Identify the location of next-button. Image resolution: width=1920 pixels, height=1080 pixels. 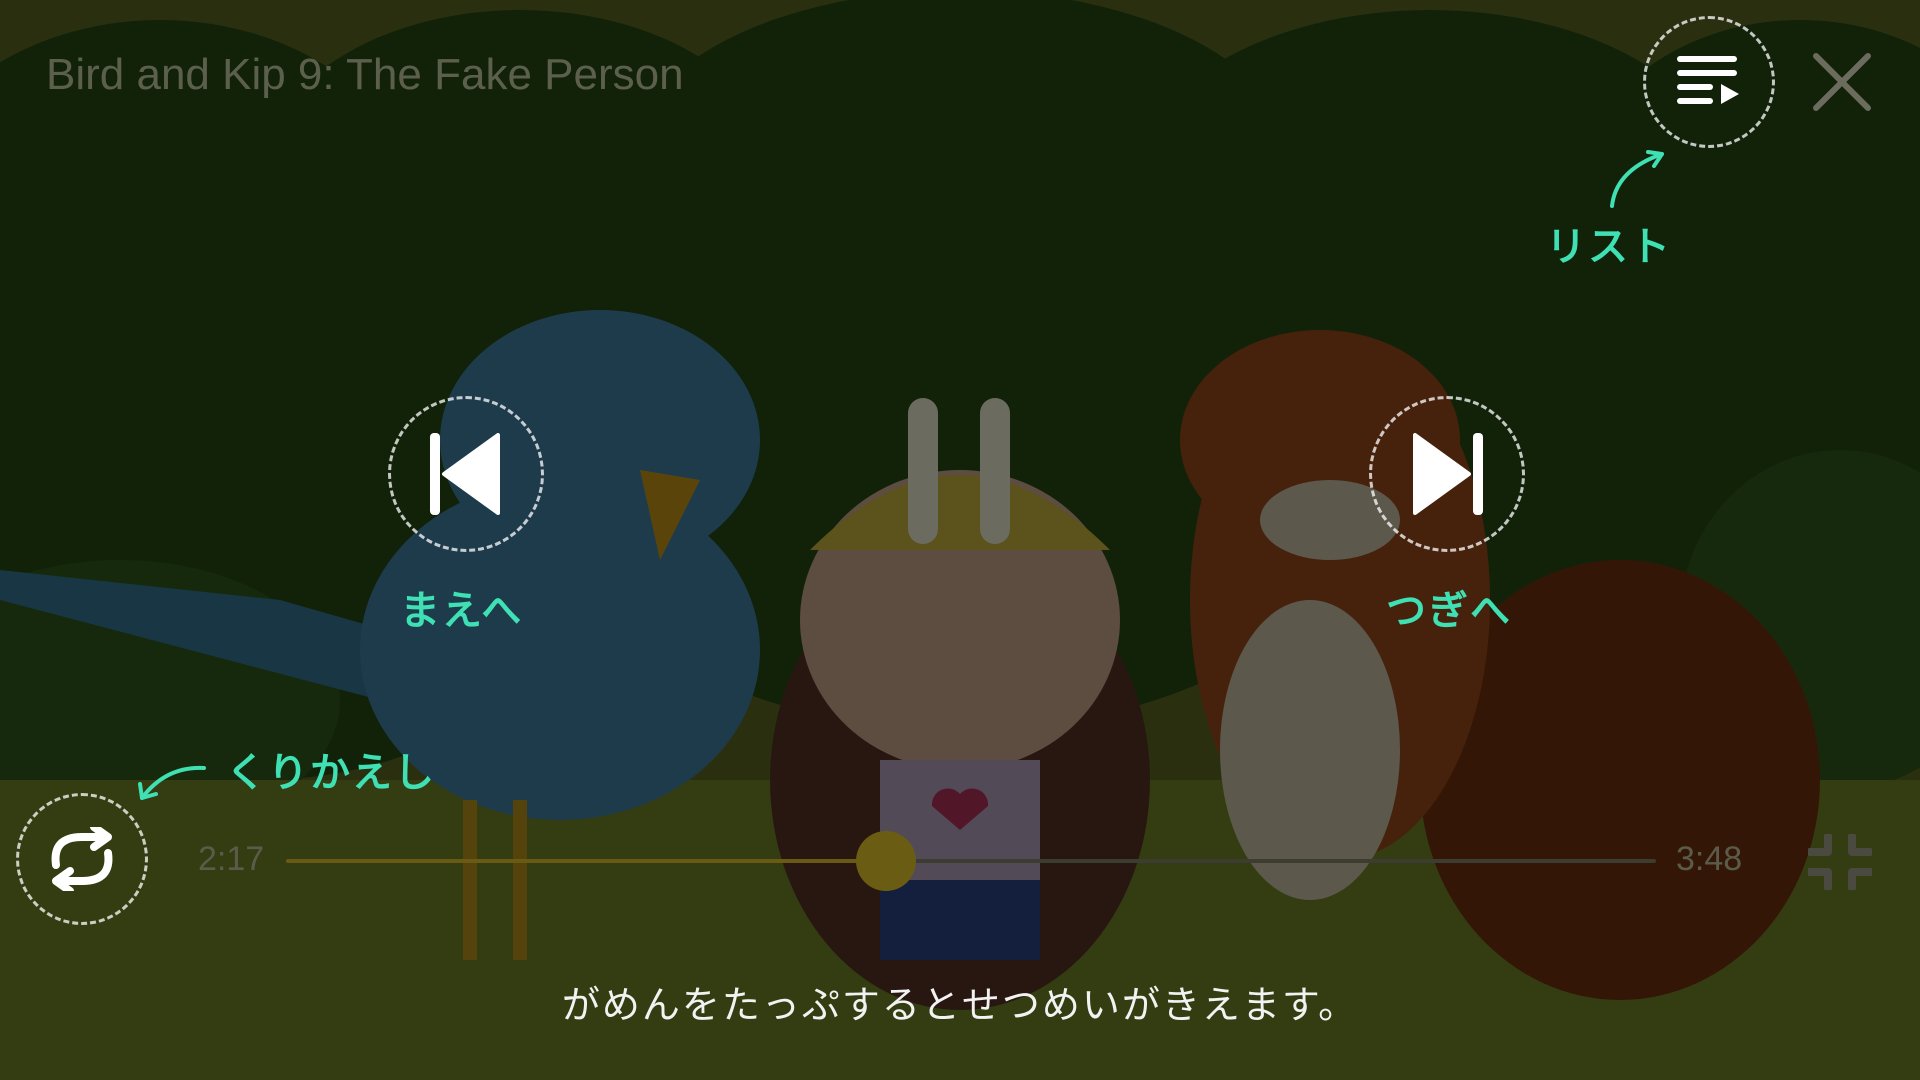
(1447, 474).